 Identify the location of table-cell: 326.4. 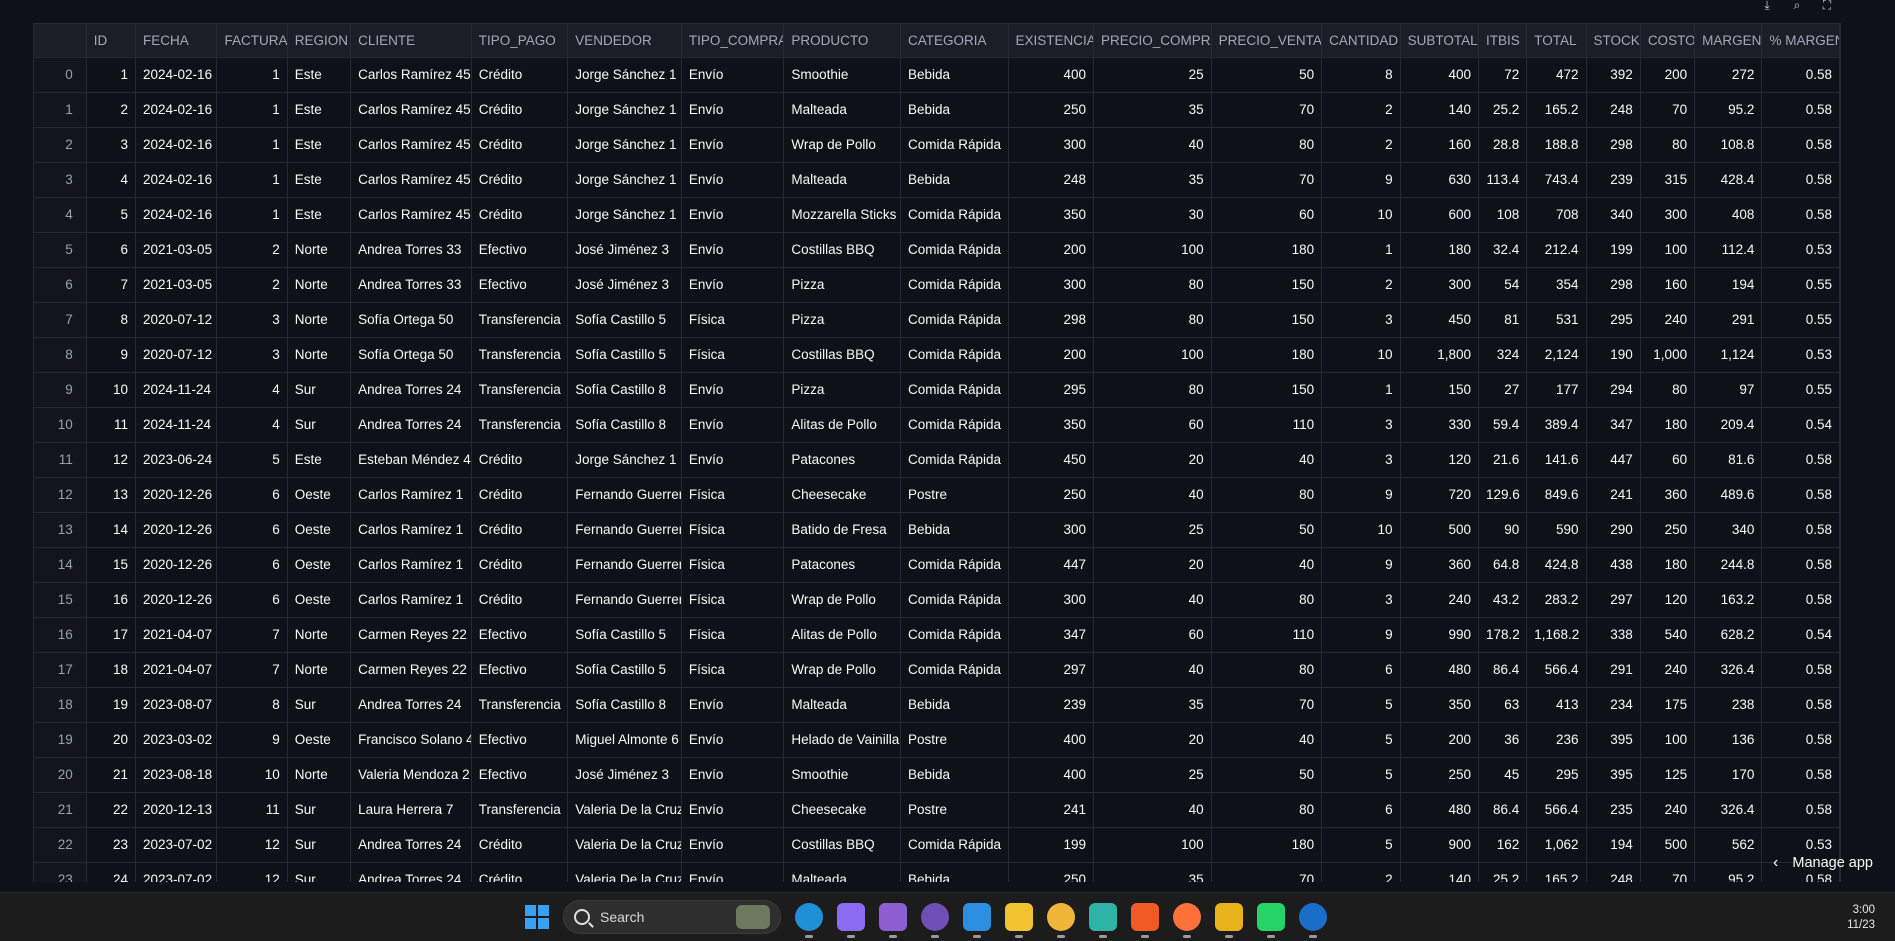
(1728, 670).